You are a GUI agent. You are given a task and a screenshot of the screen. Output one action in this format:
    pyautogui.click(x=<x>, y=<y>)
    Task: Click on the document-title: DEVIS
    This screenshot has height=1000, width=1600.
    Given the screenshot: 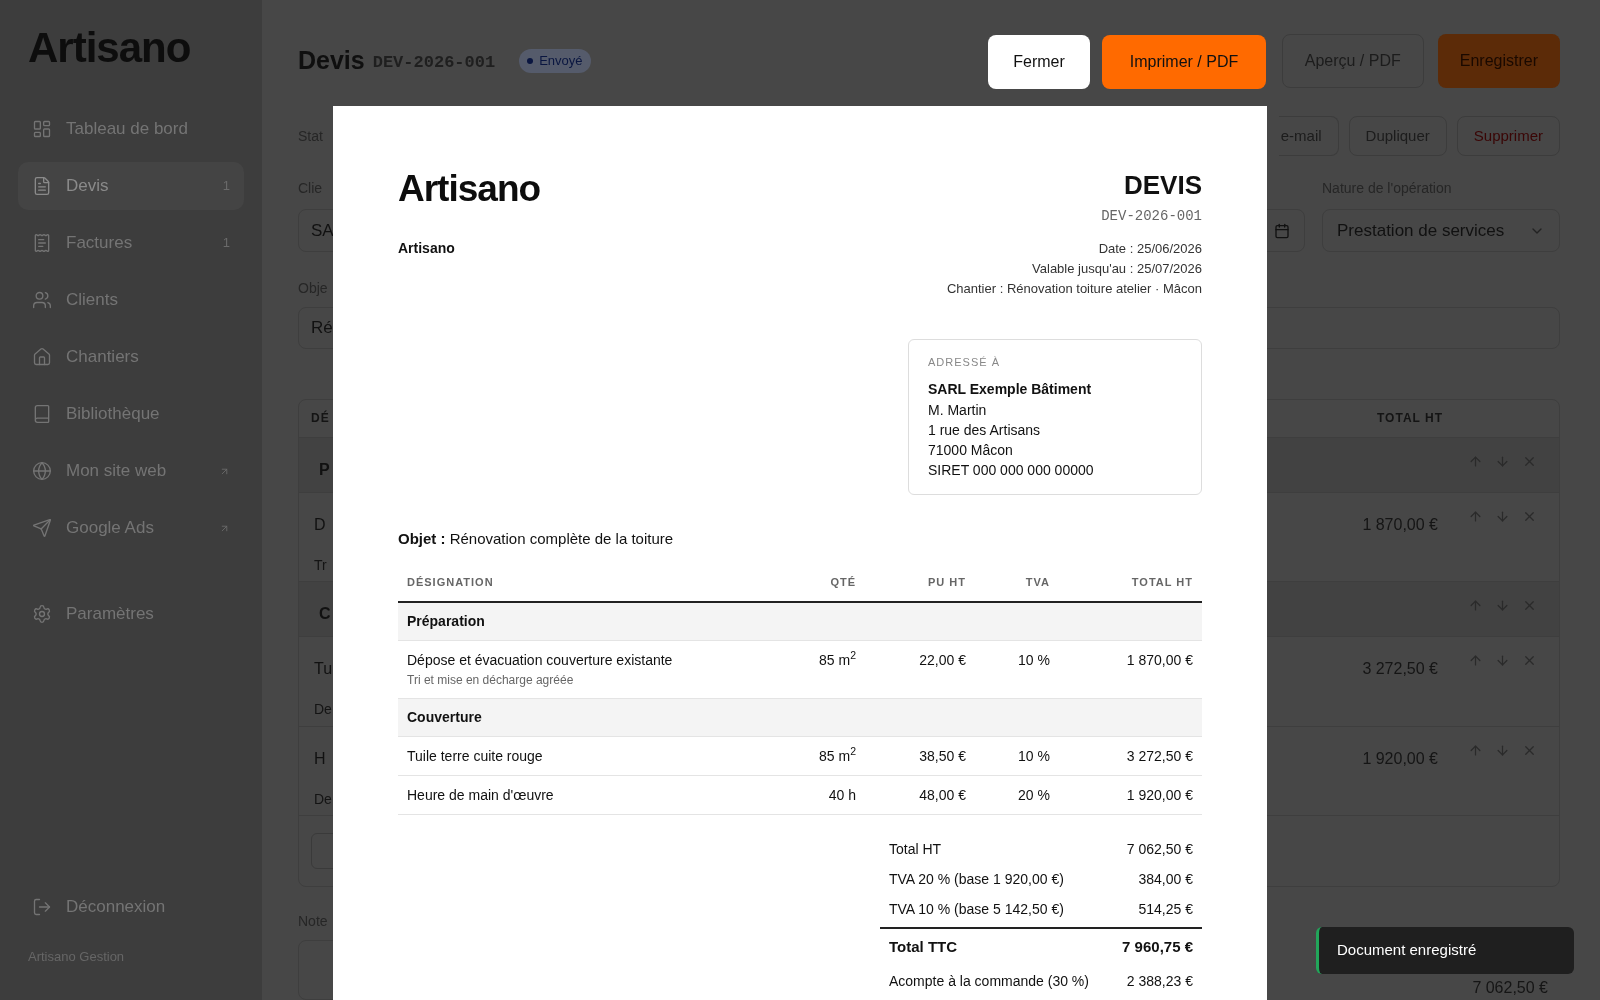 What is the action you would take?
    pyautogui.click(x=1162, y=185)
    